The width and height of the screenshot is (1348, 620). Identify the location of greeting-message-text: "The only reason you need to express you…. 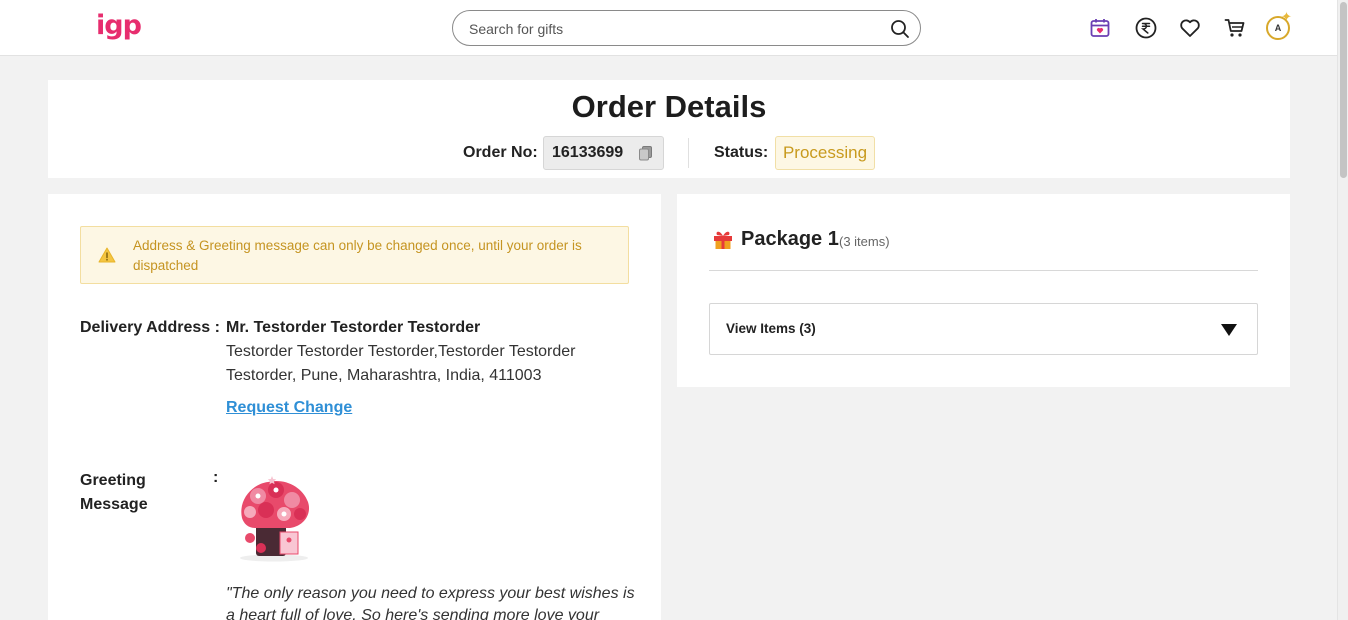
(430, 602).